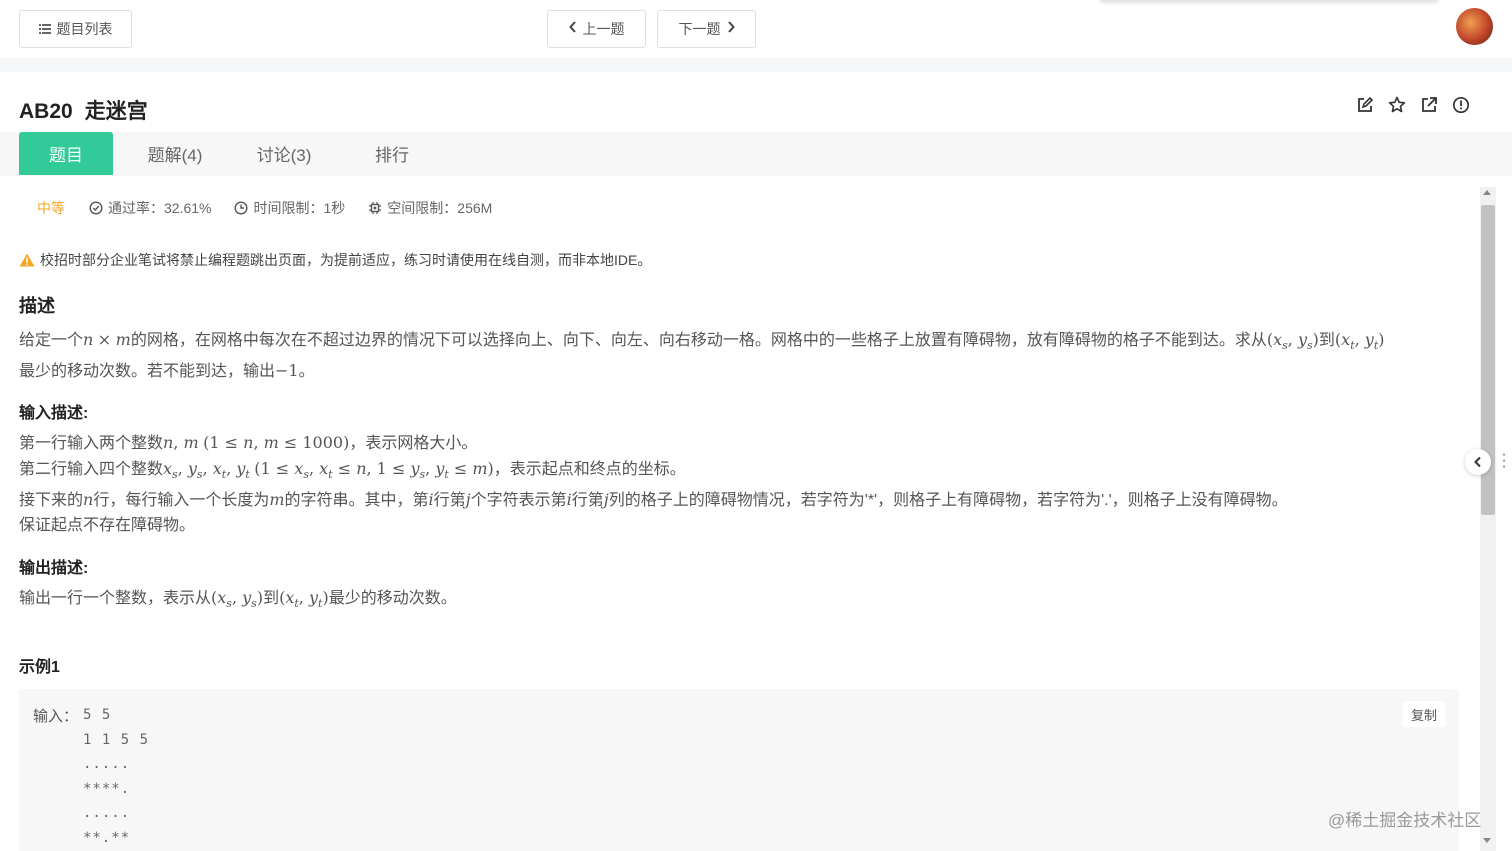 This screenshot has height=851, width=1512. Describe the element at coordinates (440, 208) in the screenshot. I see `space-limit-label: 空间限制：256M` at that location.